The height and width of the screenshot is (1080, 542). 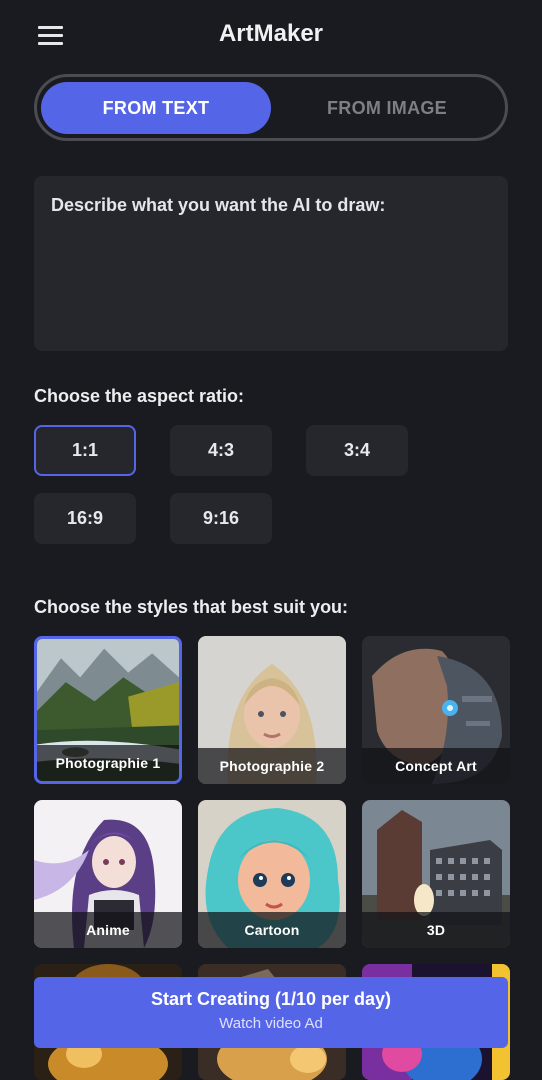 I want to click on style-caption: Photographie 1, so click(x=108, y=763).